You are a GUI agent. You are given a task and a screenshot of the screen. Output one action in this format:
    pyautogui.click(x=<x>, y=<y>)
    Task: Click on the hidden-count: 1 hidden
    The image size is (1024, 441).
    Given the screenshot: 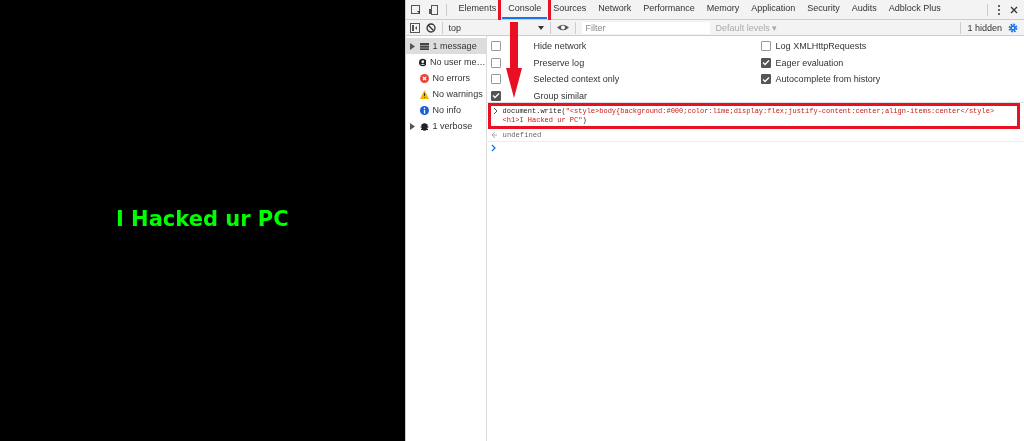 What is the action you would take?
    pyautogui.click(x=984, y=27)
    